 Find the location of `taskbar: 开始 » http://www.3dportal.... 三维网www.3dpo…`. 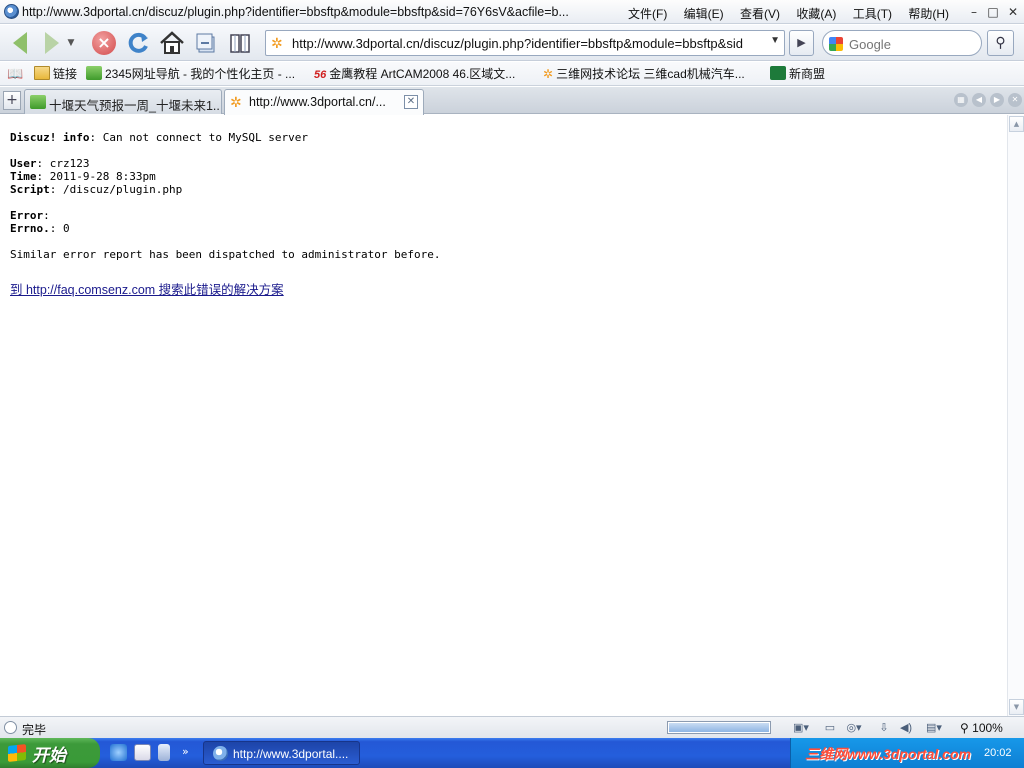

taskbar: 开始 » http://www.3dportal.... 三维网www.3dpo… is located at coordinates (512, 753).